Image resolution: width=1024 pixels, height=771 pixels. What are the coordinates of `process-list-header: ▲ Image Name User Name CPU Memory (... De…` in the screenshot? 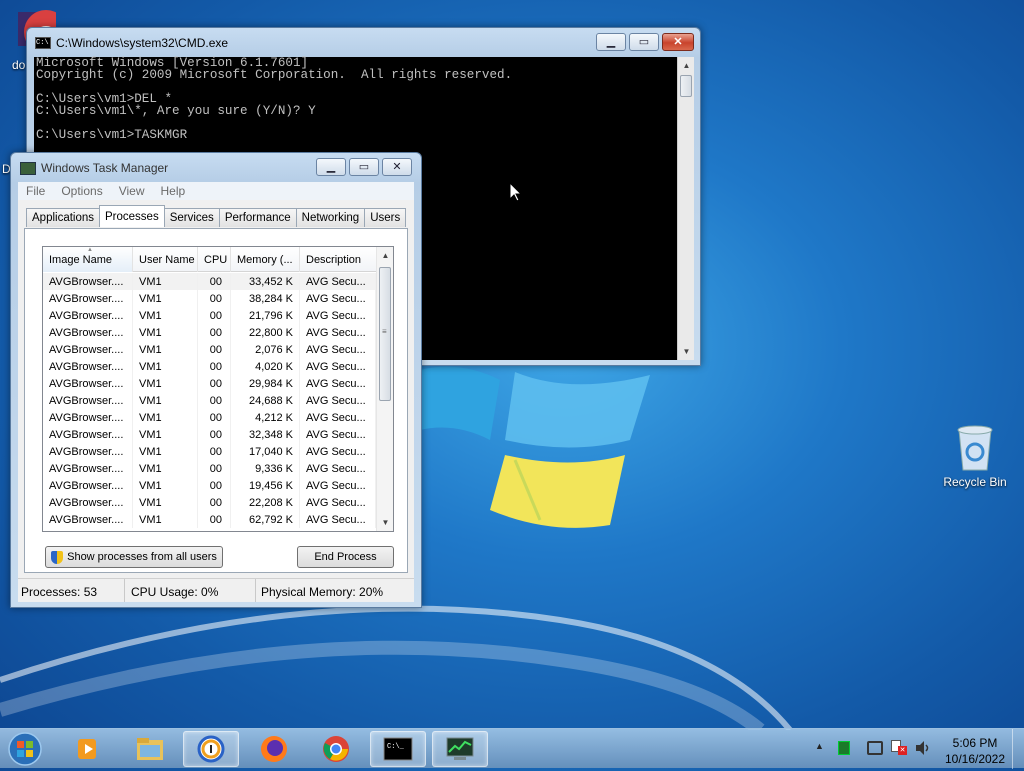 It's located at (209, 259).